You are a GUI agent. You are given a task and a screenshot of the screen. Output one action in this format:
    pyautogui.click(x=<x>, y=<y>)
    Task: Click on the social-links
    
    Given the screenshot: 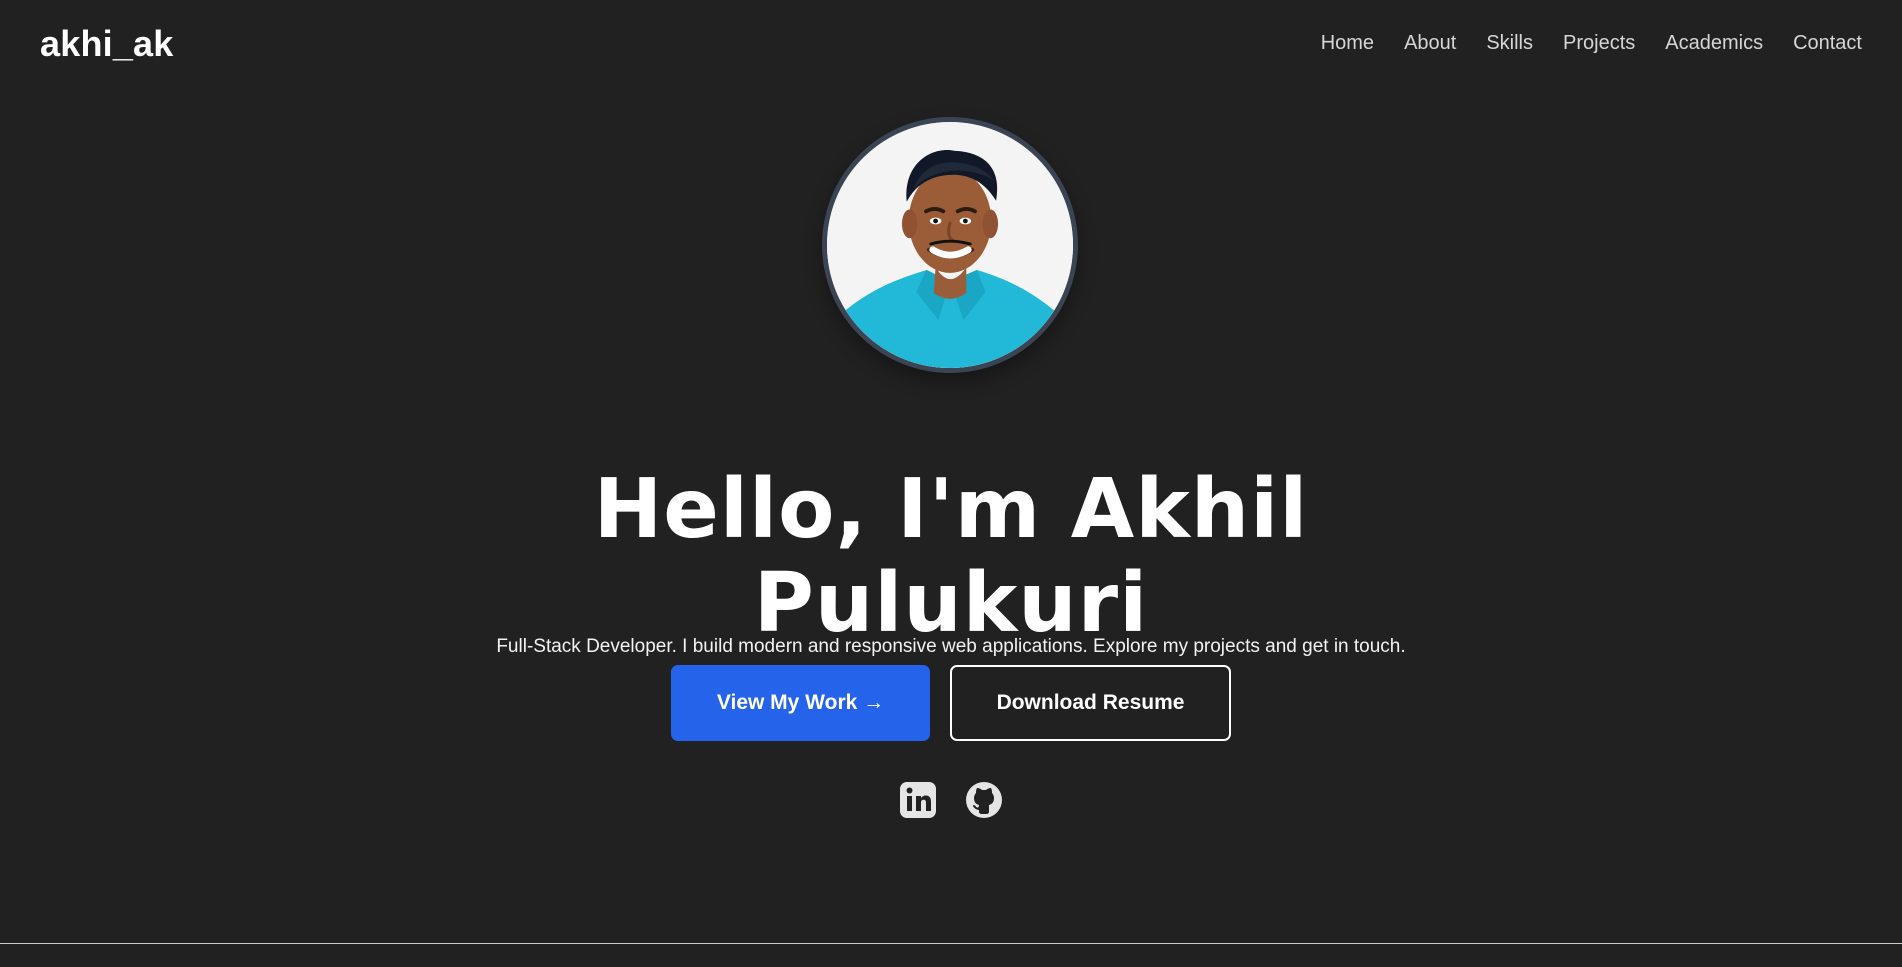 What is the action you would take?
    pyautogui.click(x=951, y=800)
    